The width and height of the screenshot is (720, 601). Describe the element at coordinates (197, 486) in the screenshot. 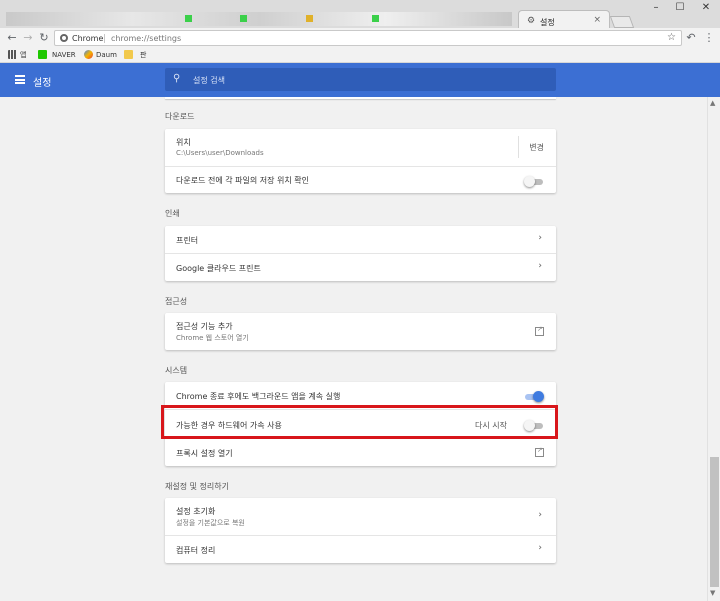

I see `section-title-reset: 재설정 및 정리하기` at that location.